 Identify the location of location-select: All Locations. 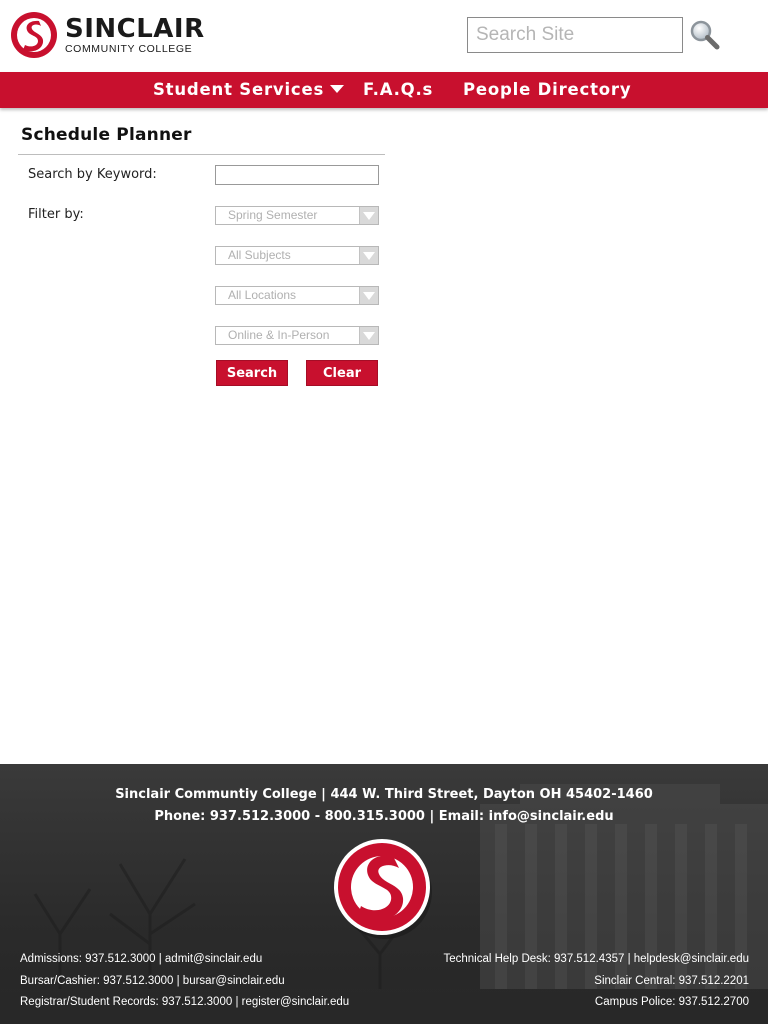
(297, 295).